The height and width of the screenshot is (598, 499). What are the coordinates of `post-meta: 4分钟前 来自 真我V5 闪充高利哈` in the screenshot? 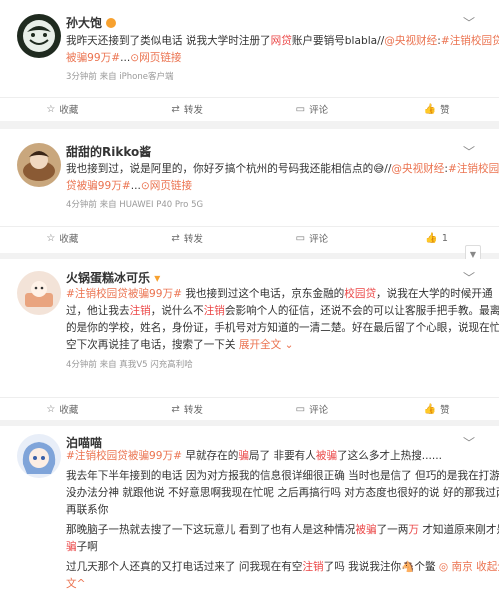 It's located at (129, 365).